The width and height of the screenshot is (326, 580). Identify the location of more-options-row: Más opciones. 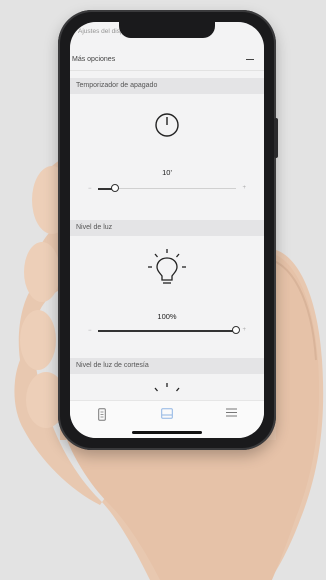
(167, 59).